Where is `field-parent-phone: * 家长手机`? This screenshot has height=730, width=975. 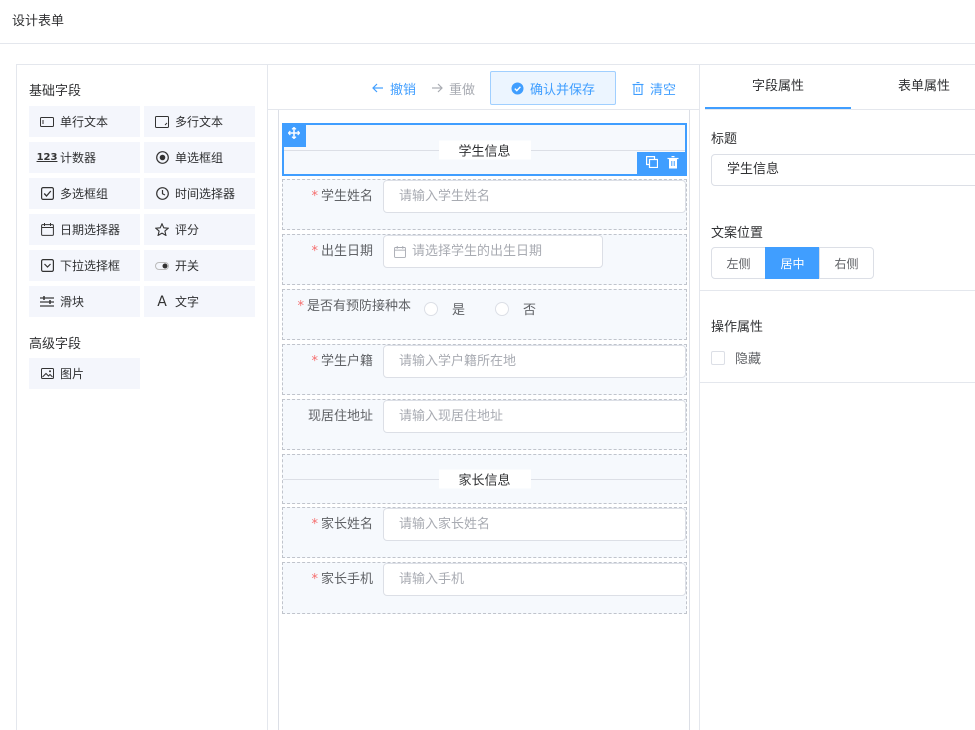 field-parent-phone: * 家长手机 is located at coordinates (484, 588).